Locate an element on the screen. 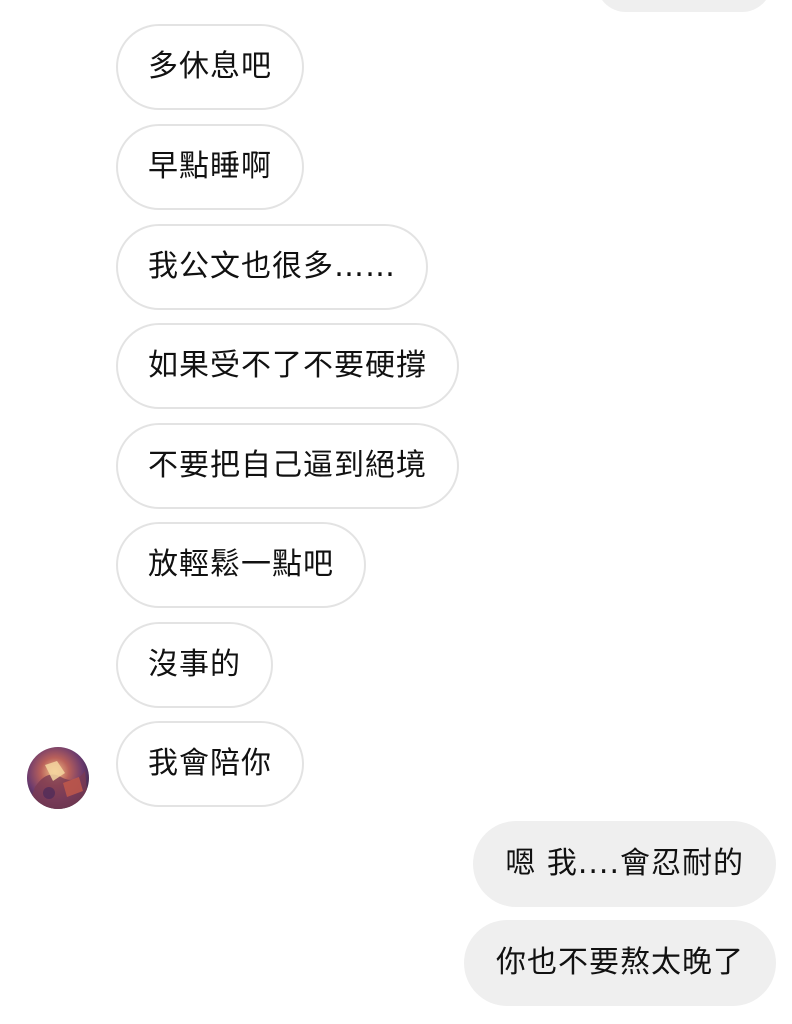 Image resolution: width=792 pixels, height=1024 pixels. previous-outgoing-bubble-partial is located at coordinates (684, 6).